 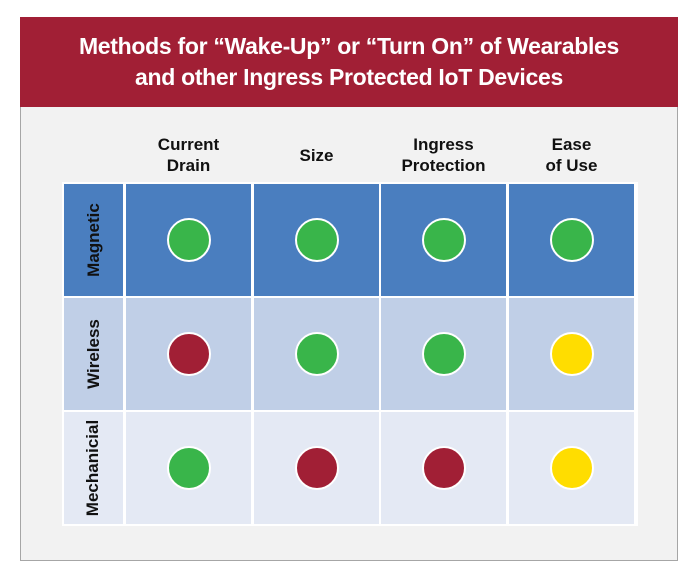 I want to click on row-label-text: Wireless, so click(x=93, y=354).